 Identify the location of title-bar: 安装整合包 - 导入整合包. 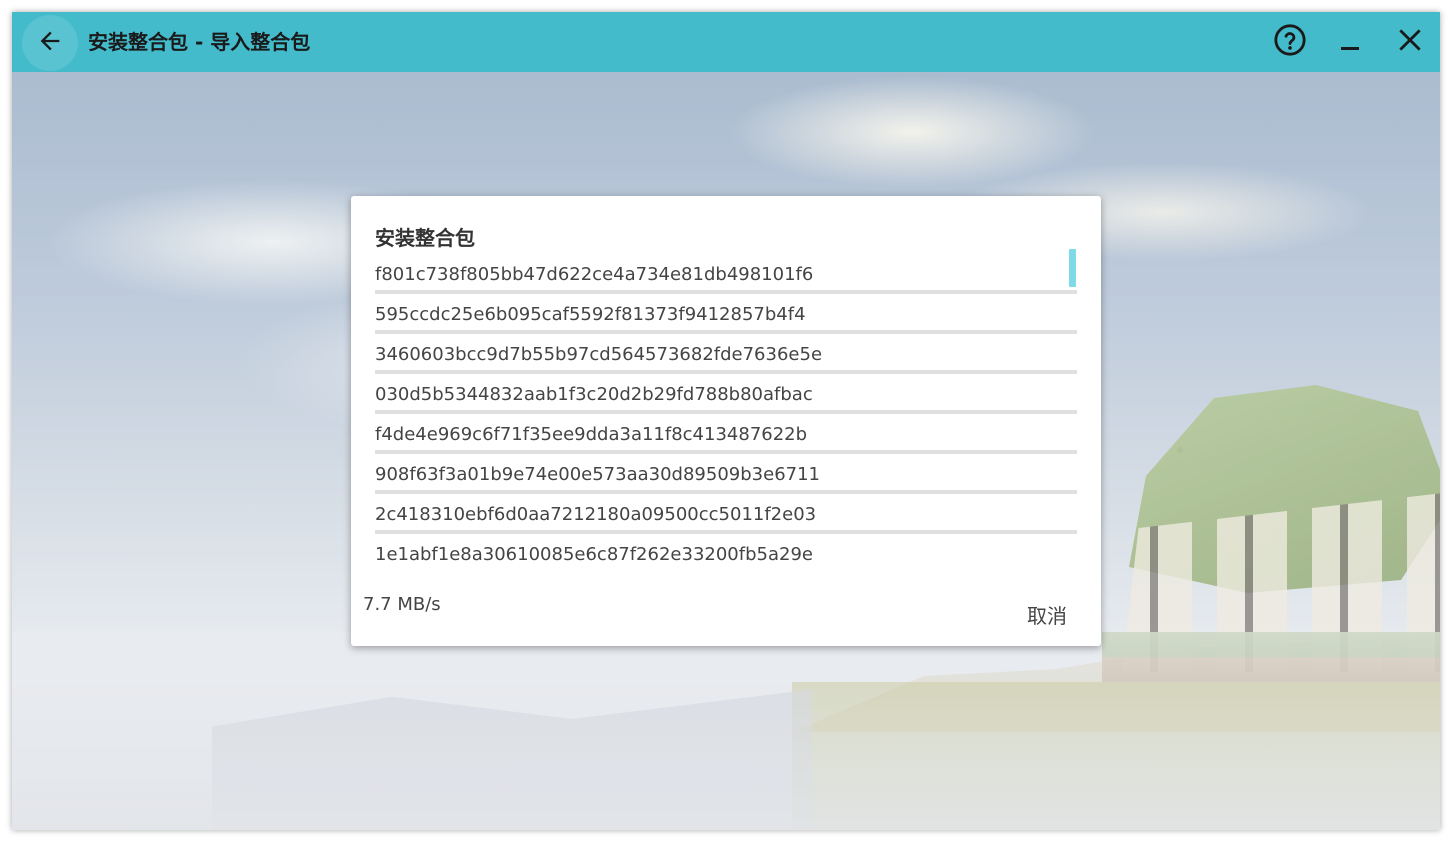
(726, 42).